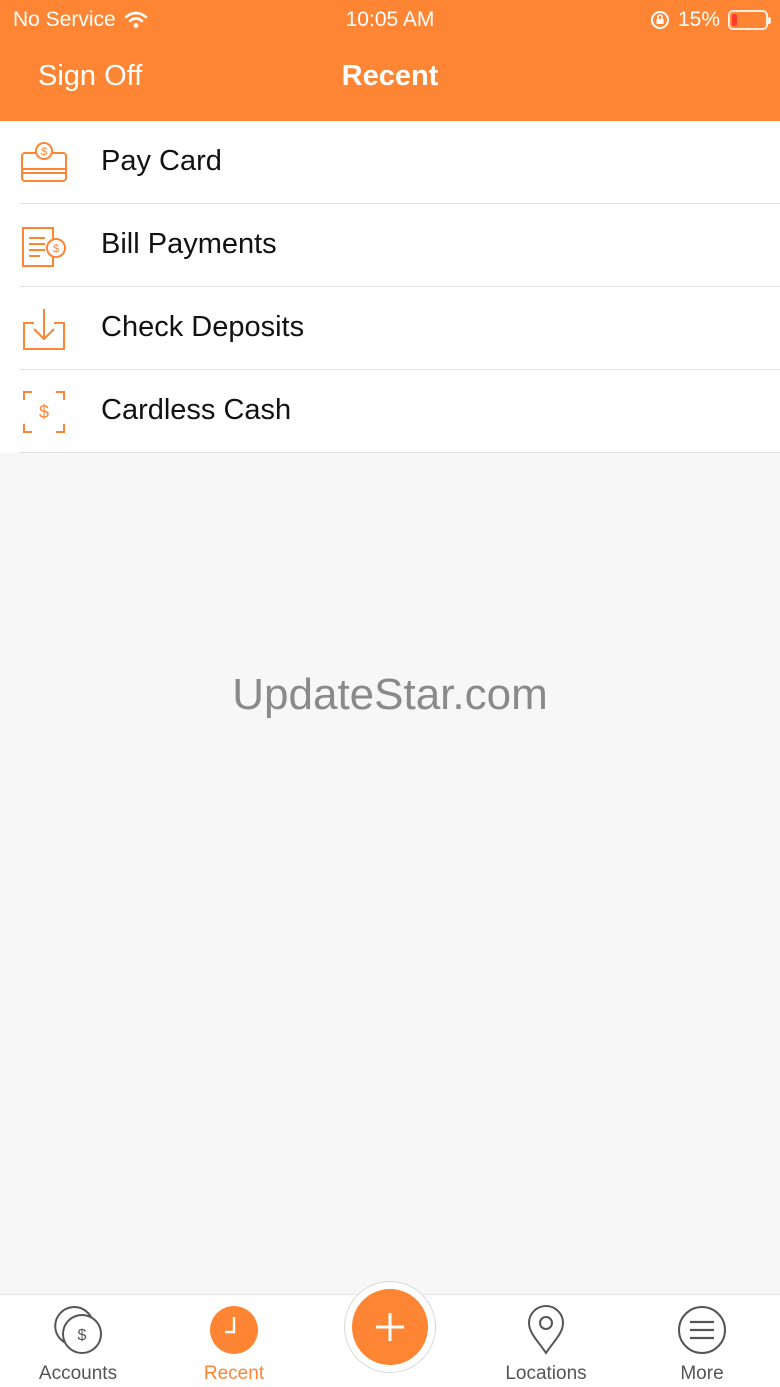 The width and height of the screenshot is (780, 1387). I want to click on tab-recent: Recent, so click(234, 1341).